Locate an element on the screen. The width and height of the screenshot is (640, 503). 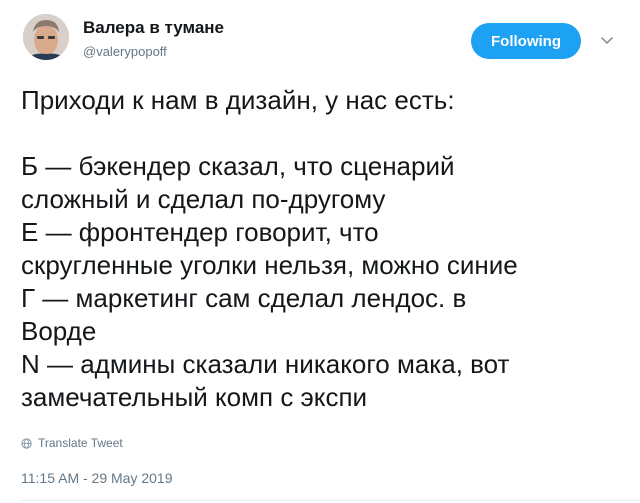
tweet-line: замечательный комп с экспи is located at coordinates (194, 397).